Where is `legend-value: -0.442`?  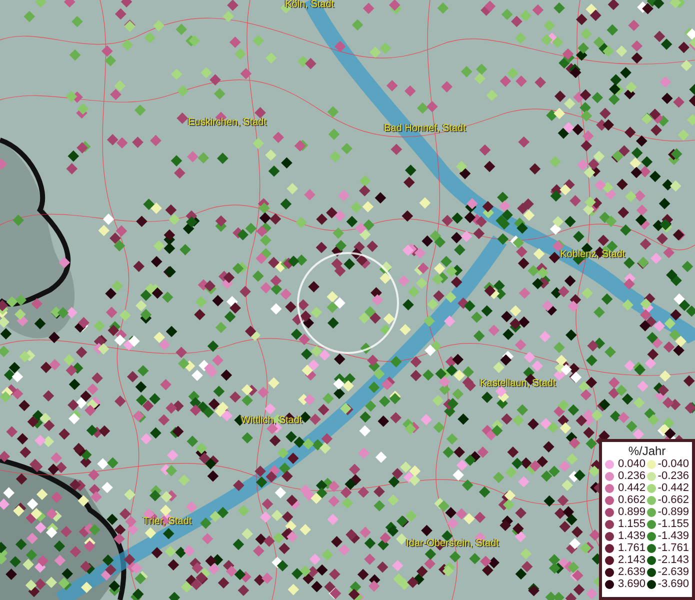 legend-value: -0.442 is located at coordinates (673, 488).